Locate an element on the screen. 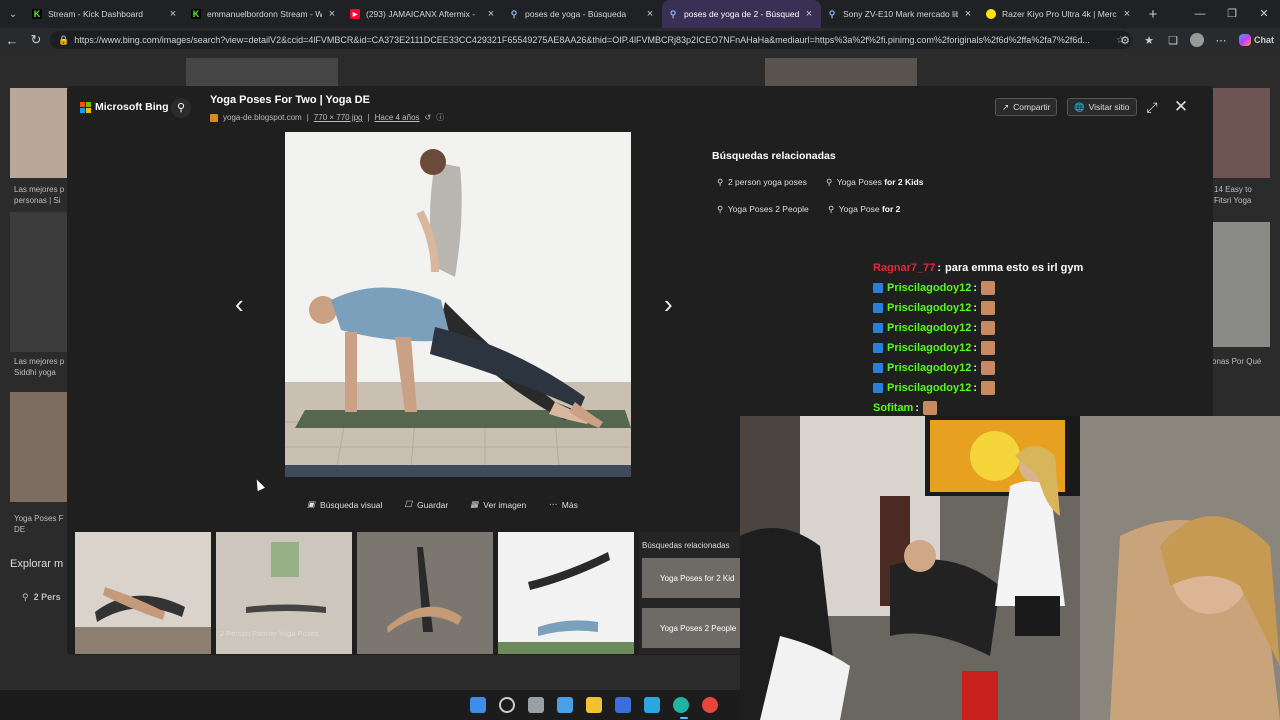 This screenshot has width=1280, height=720. result-caption: 14 Easy to is located at coordinates (1233, 189).